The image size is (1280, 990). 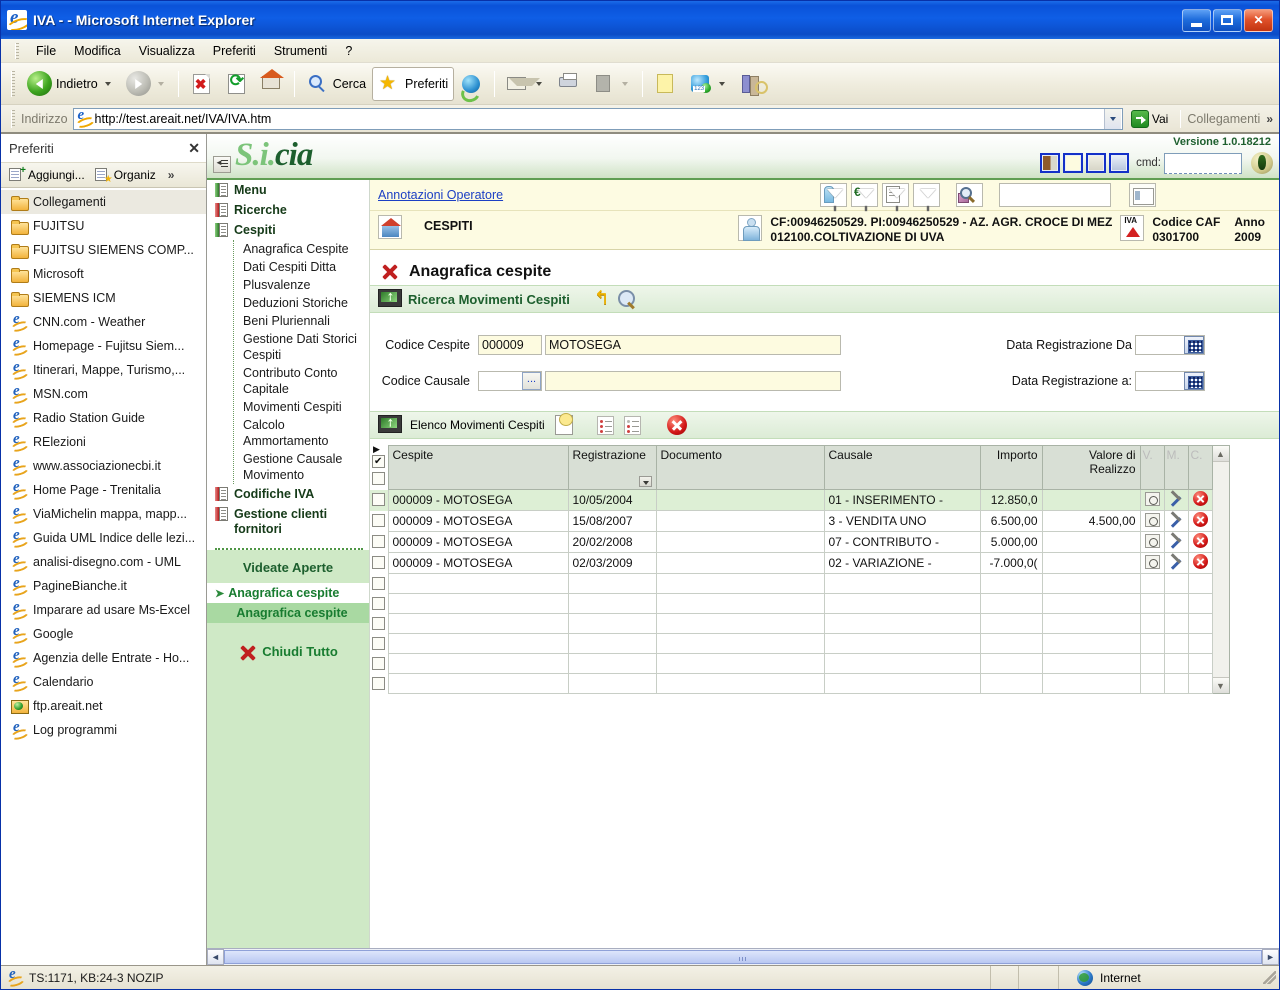 What do you see at coordinates (1119, 163) in the screenshot?
I see `logout-icon` at bounding box center [1119, 163].